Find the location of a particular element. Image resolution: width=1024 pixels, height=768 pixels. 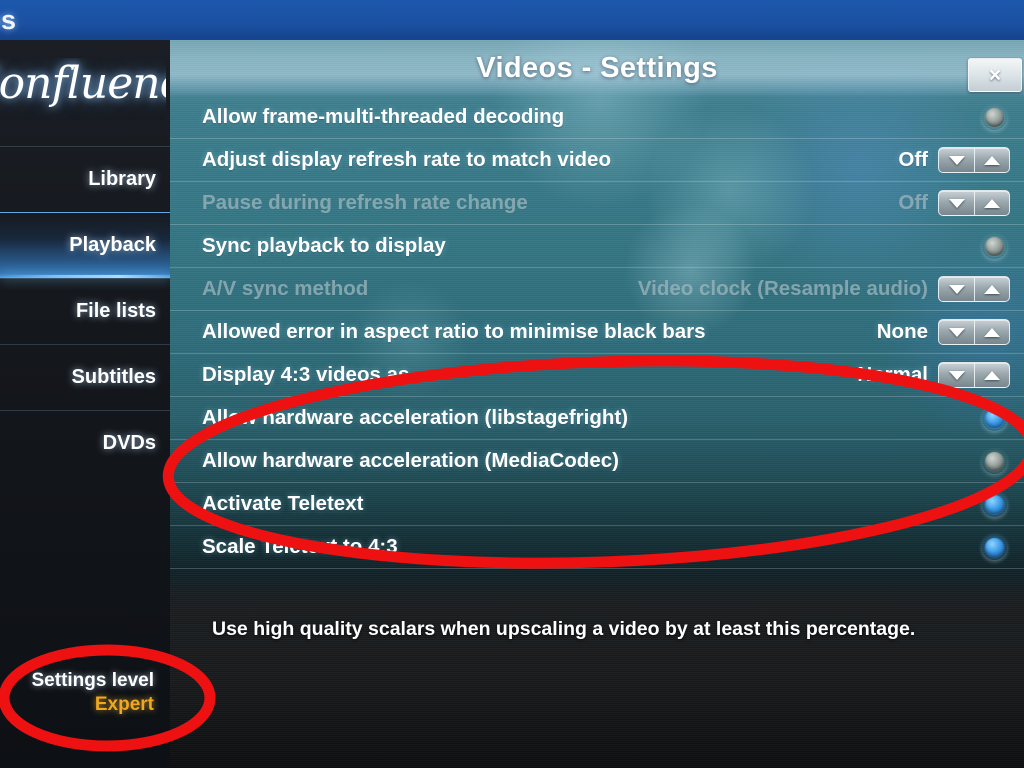

sidebar-item-subtitles: Subtitles is located at coordinates (85, 377).